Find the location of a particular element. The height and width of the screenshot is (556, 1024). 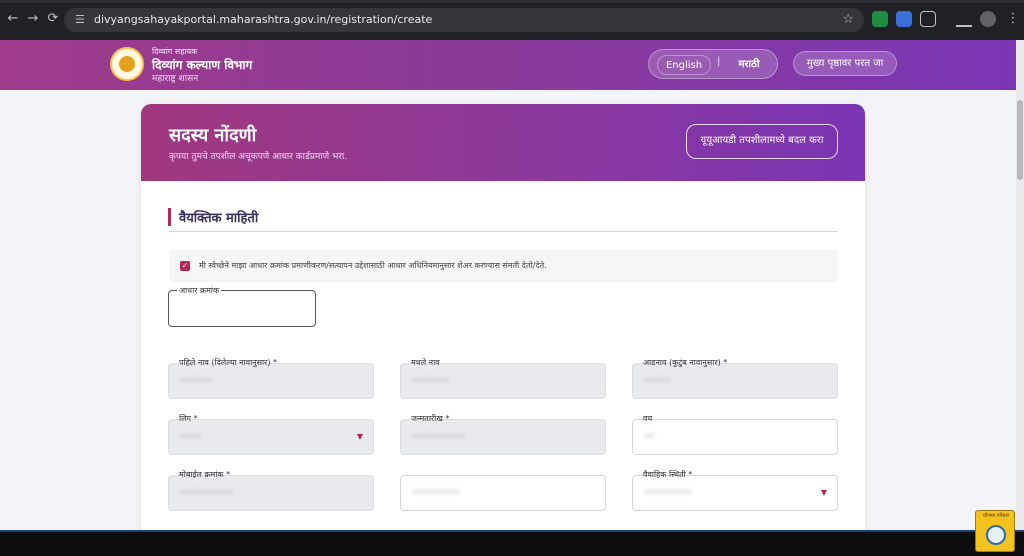

email-field: ••••••••• is located at coordinates (503, 493).